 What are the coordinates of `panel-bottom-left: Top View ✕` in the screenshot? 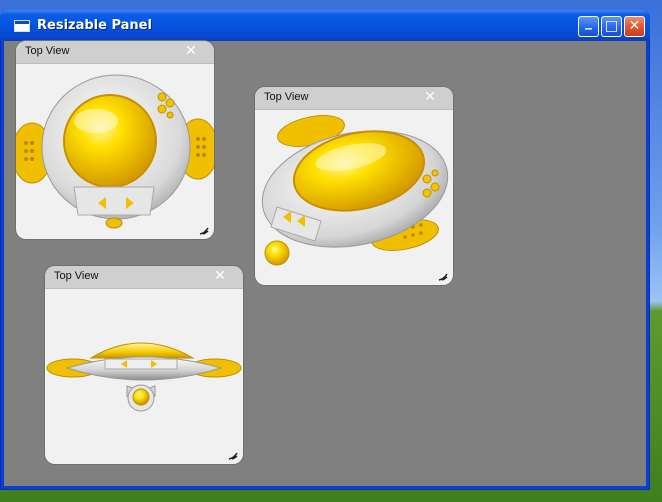 It's located at (144, 365).